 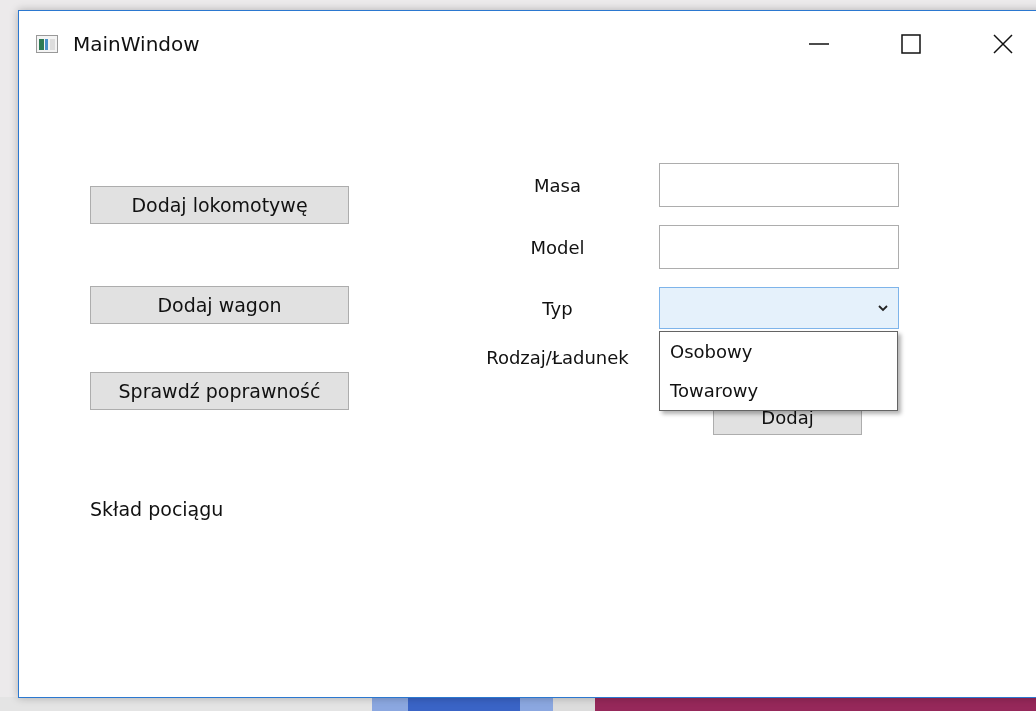 I want to click on maximize-icon, so click(x=911, y=44).